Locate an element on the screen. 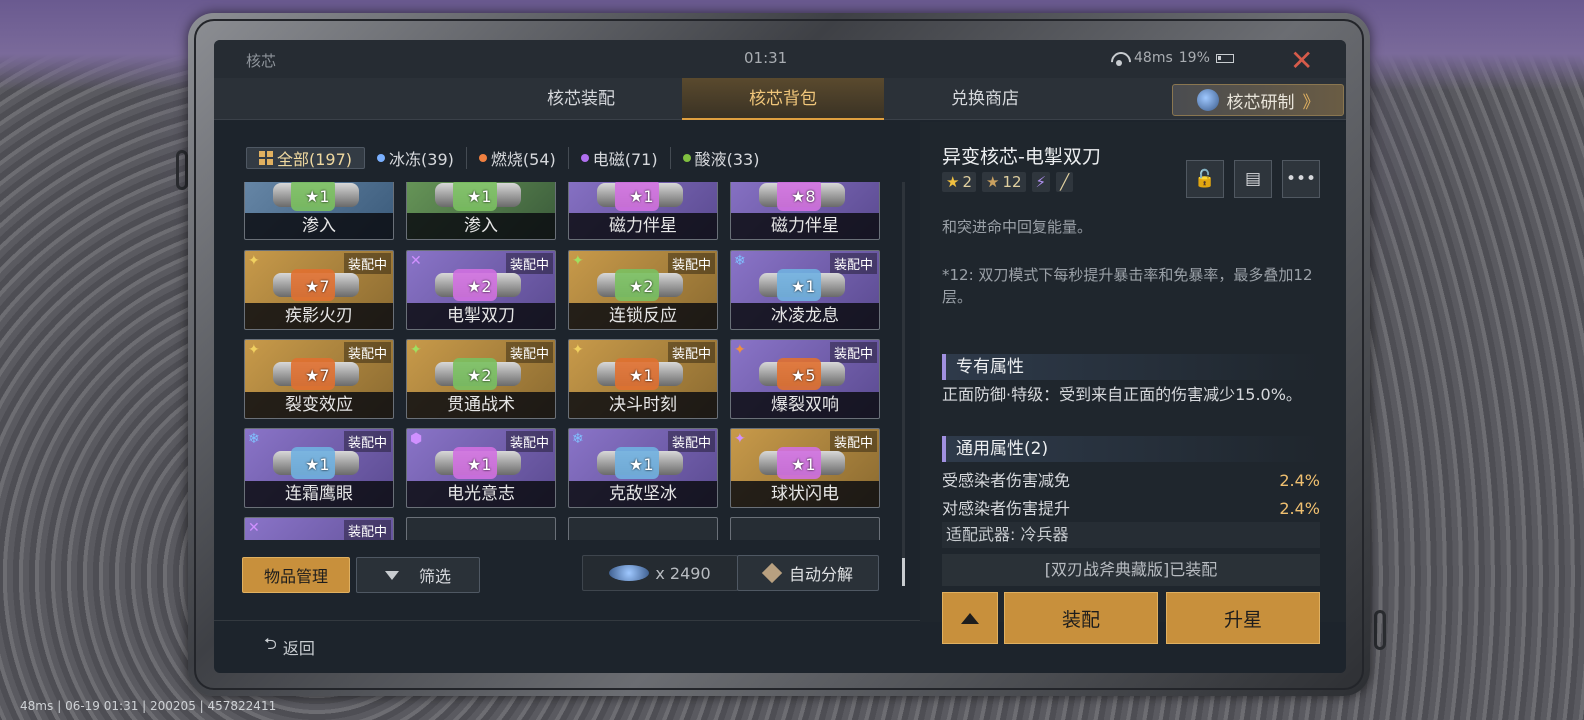 The image size is (1584, 720). core-item-card: ★1 磁力伴星 is located at coordinates (643, 211).